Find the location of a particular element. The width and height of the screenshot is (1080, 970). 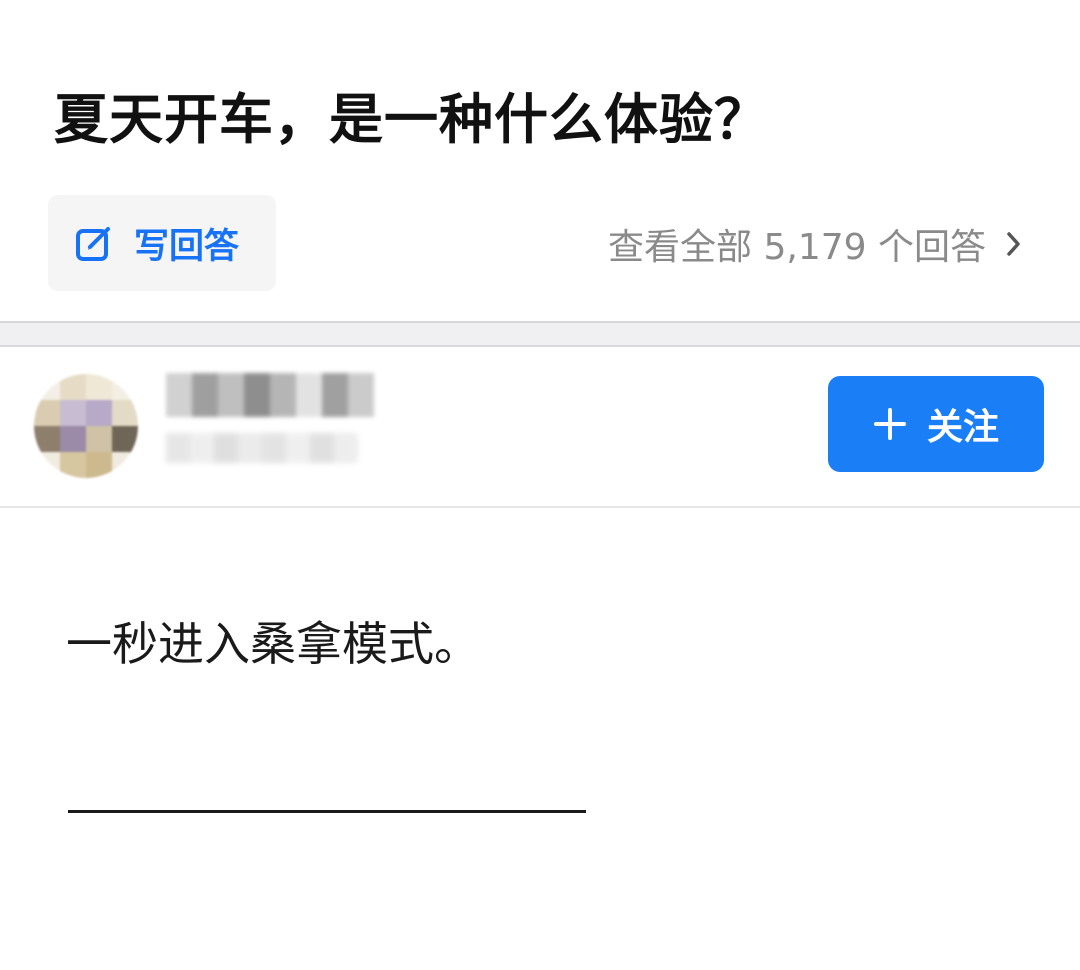

write-answer-label: 写回答 is located at coordinates (187, 246).